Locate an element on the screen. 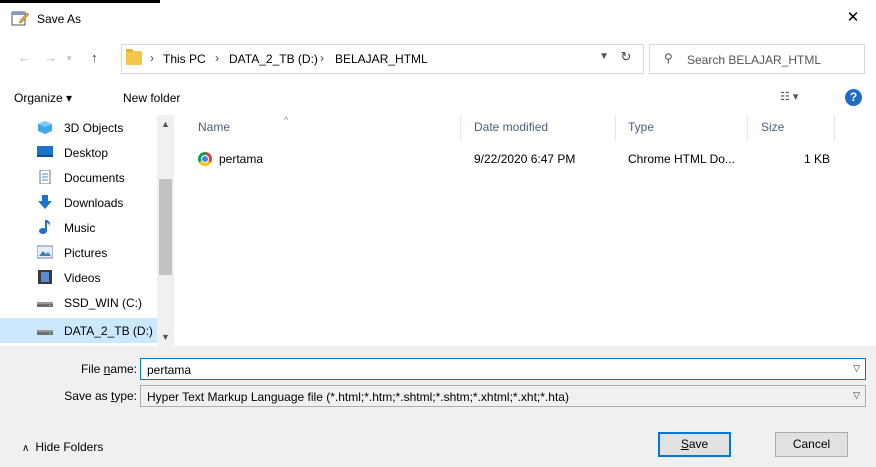 The width and height of the screenshot is (876, 467). save-as-type-label: Save as type: is located at coordinates (100, 396).